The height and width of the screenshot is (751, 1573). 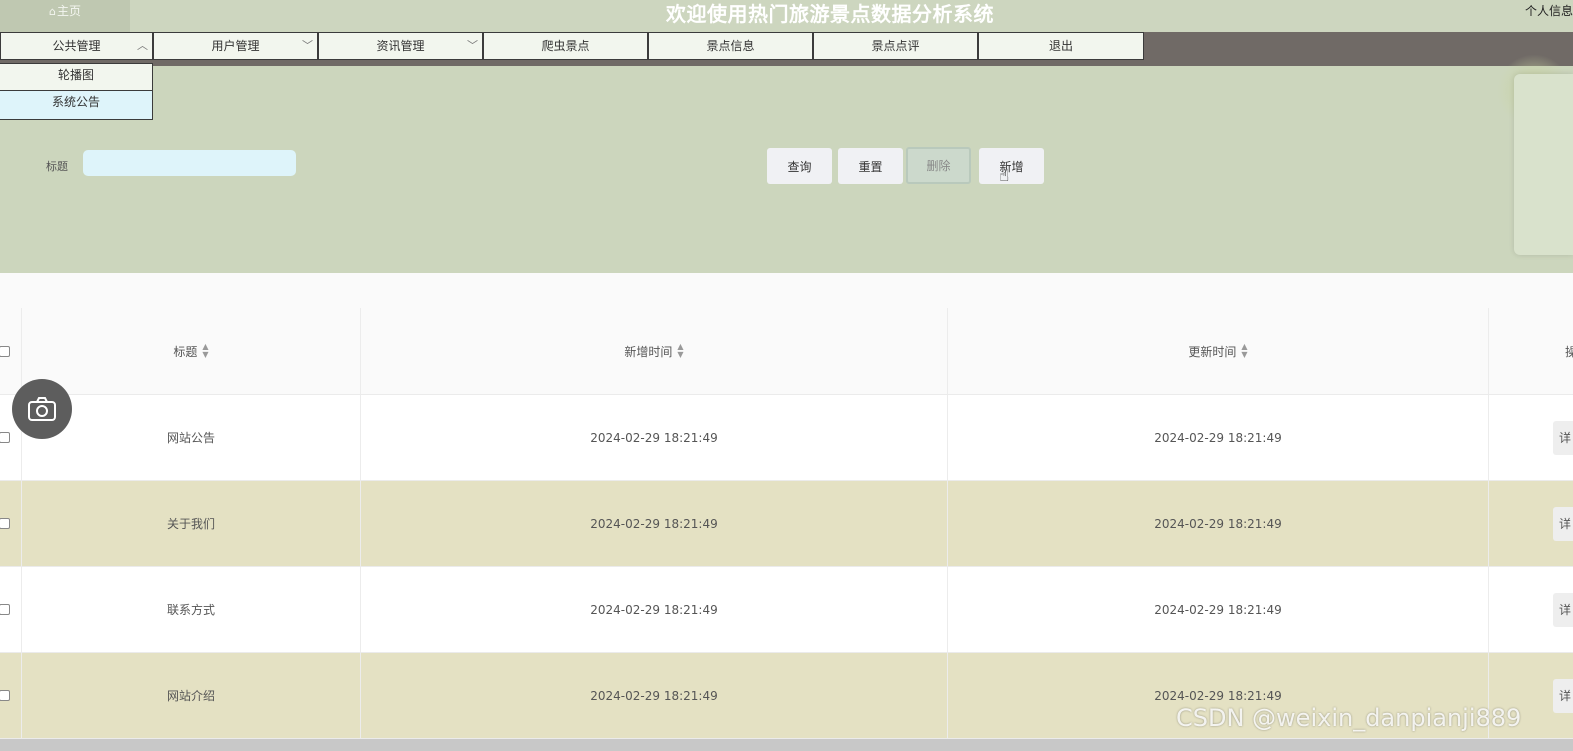 I want to click on nav-item-user-management: 用户管理 ﹀, so click(x=235, y=46).